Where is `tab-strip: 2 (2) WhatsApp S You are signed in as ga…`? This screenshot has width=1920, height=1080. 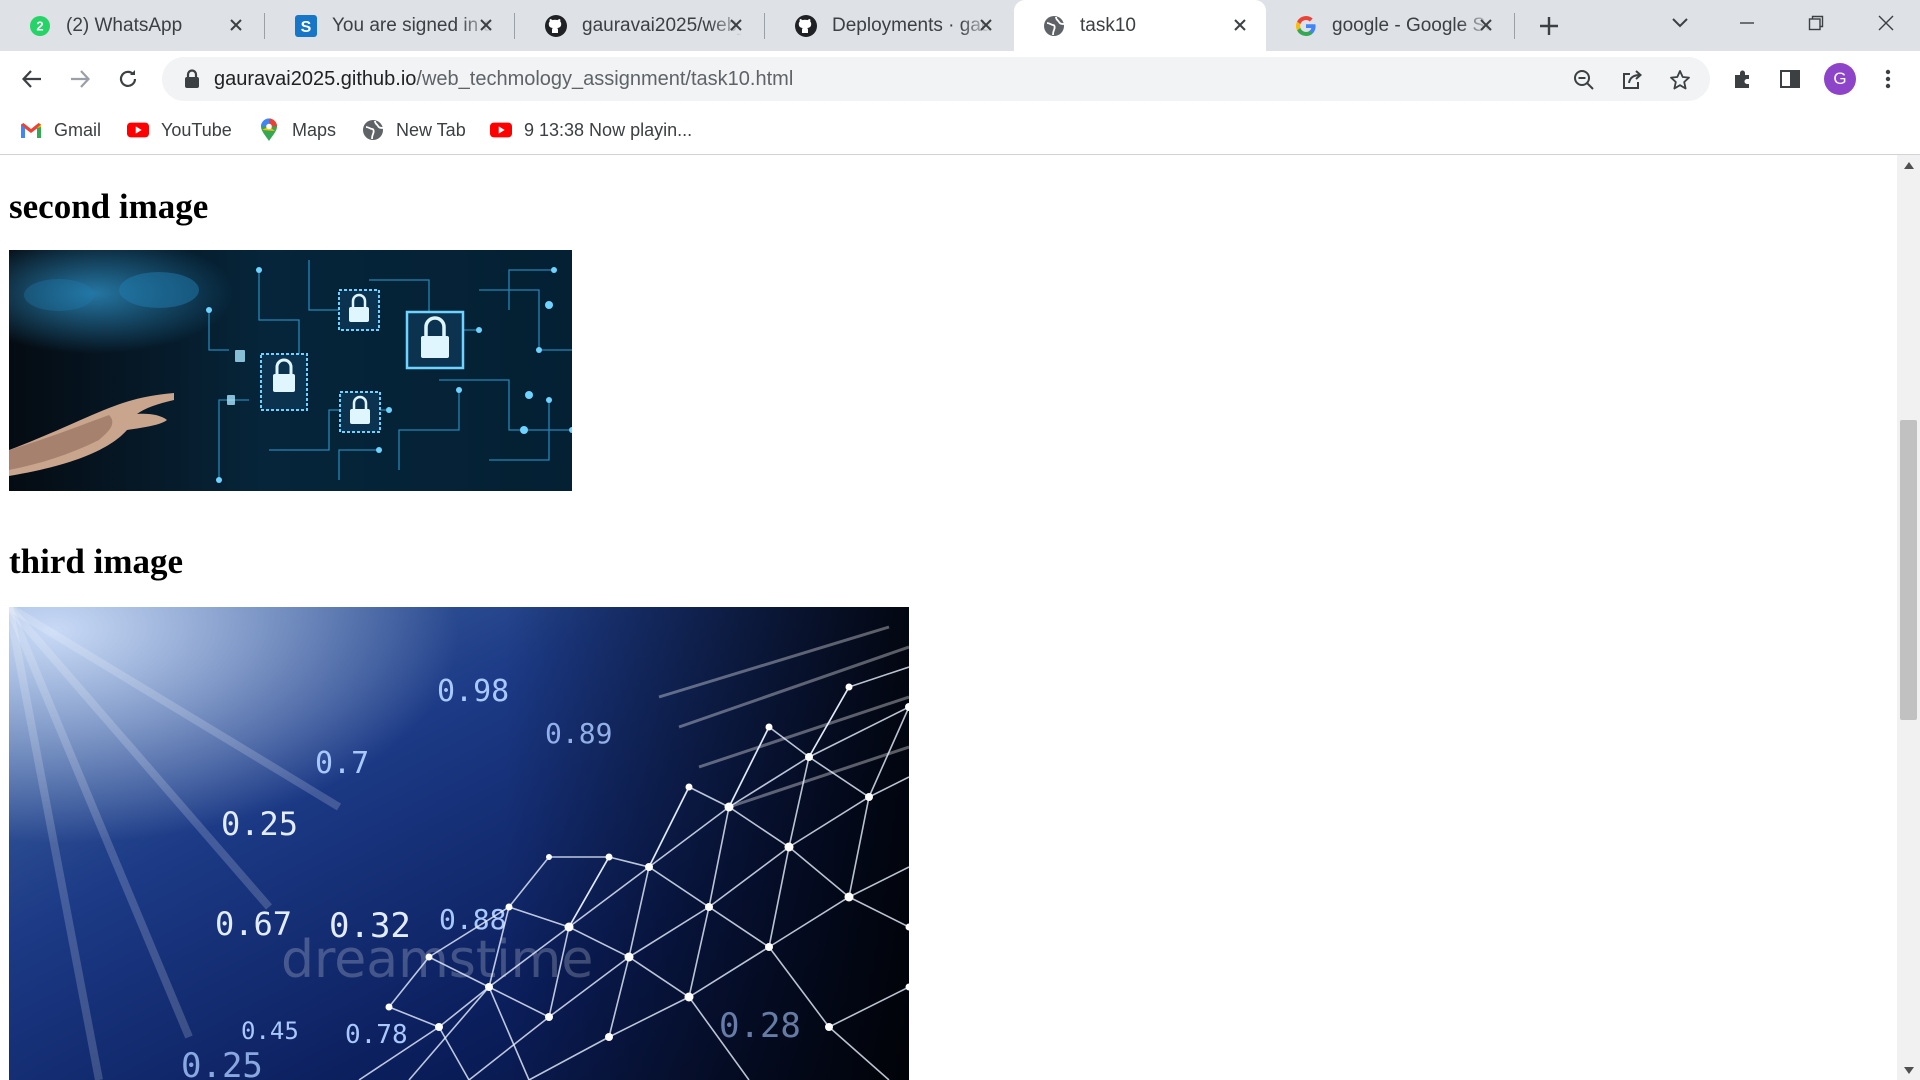
tab-strip: 2 (2) WhatsApp S You are signed in as ga… is located at coordinates (960, 25).